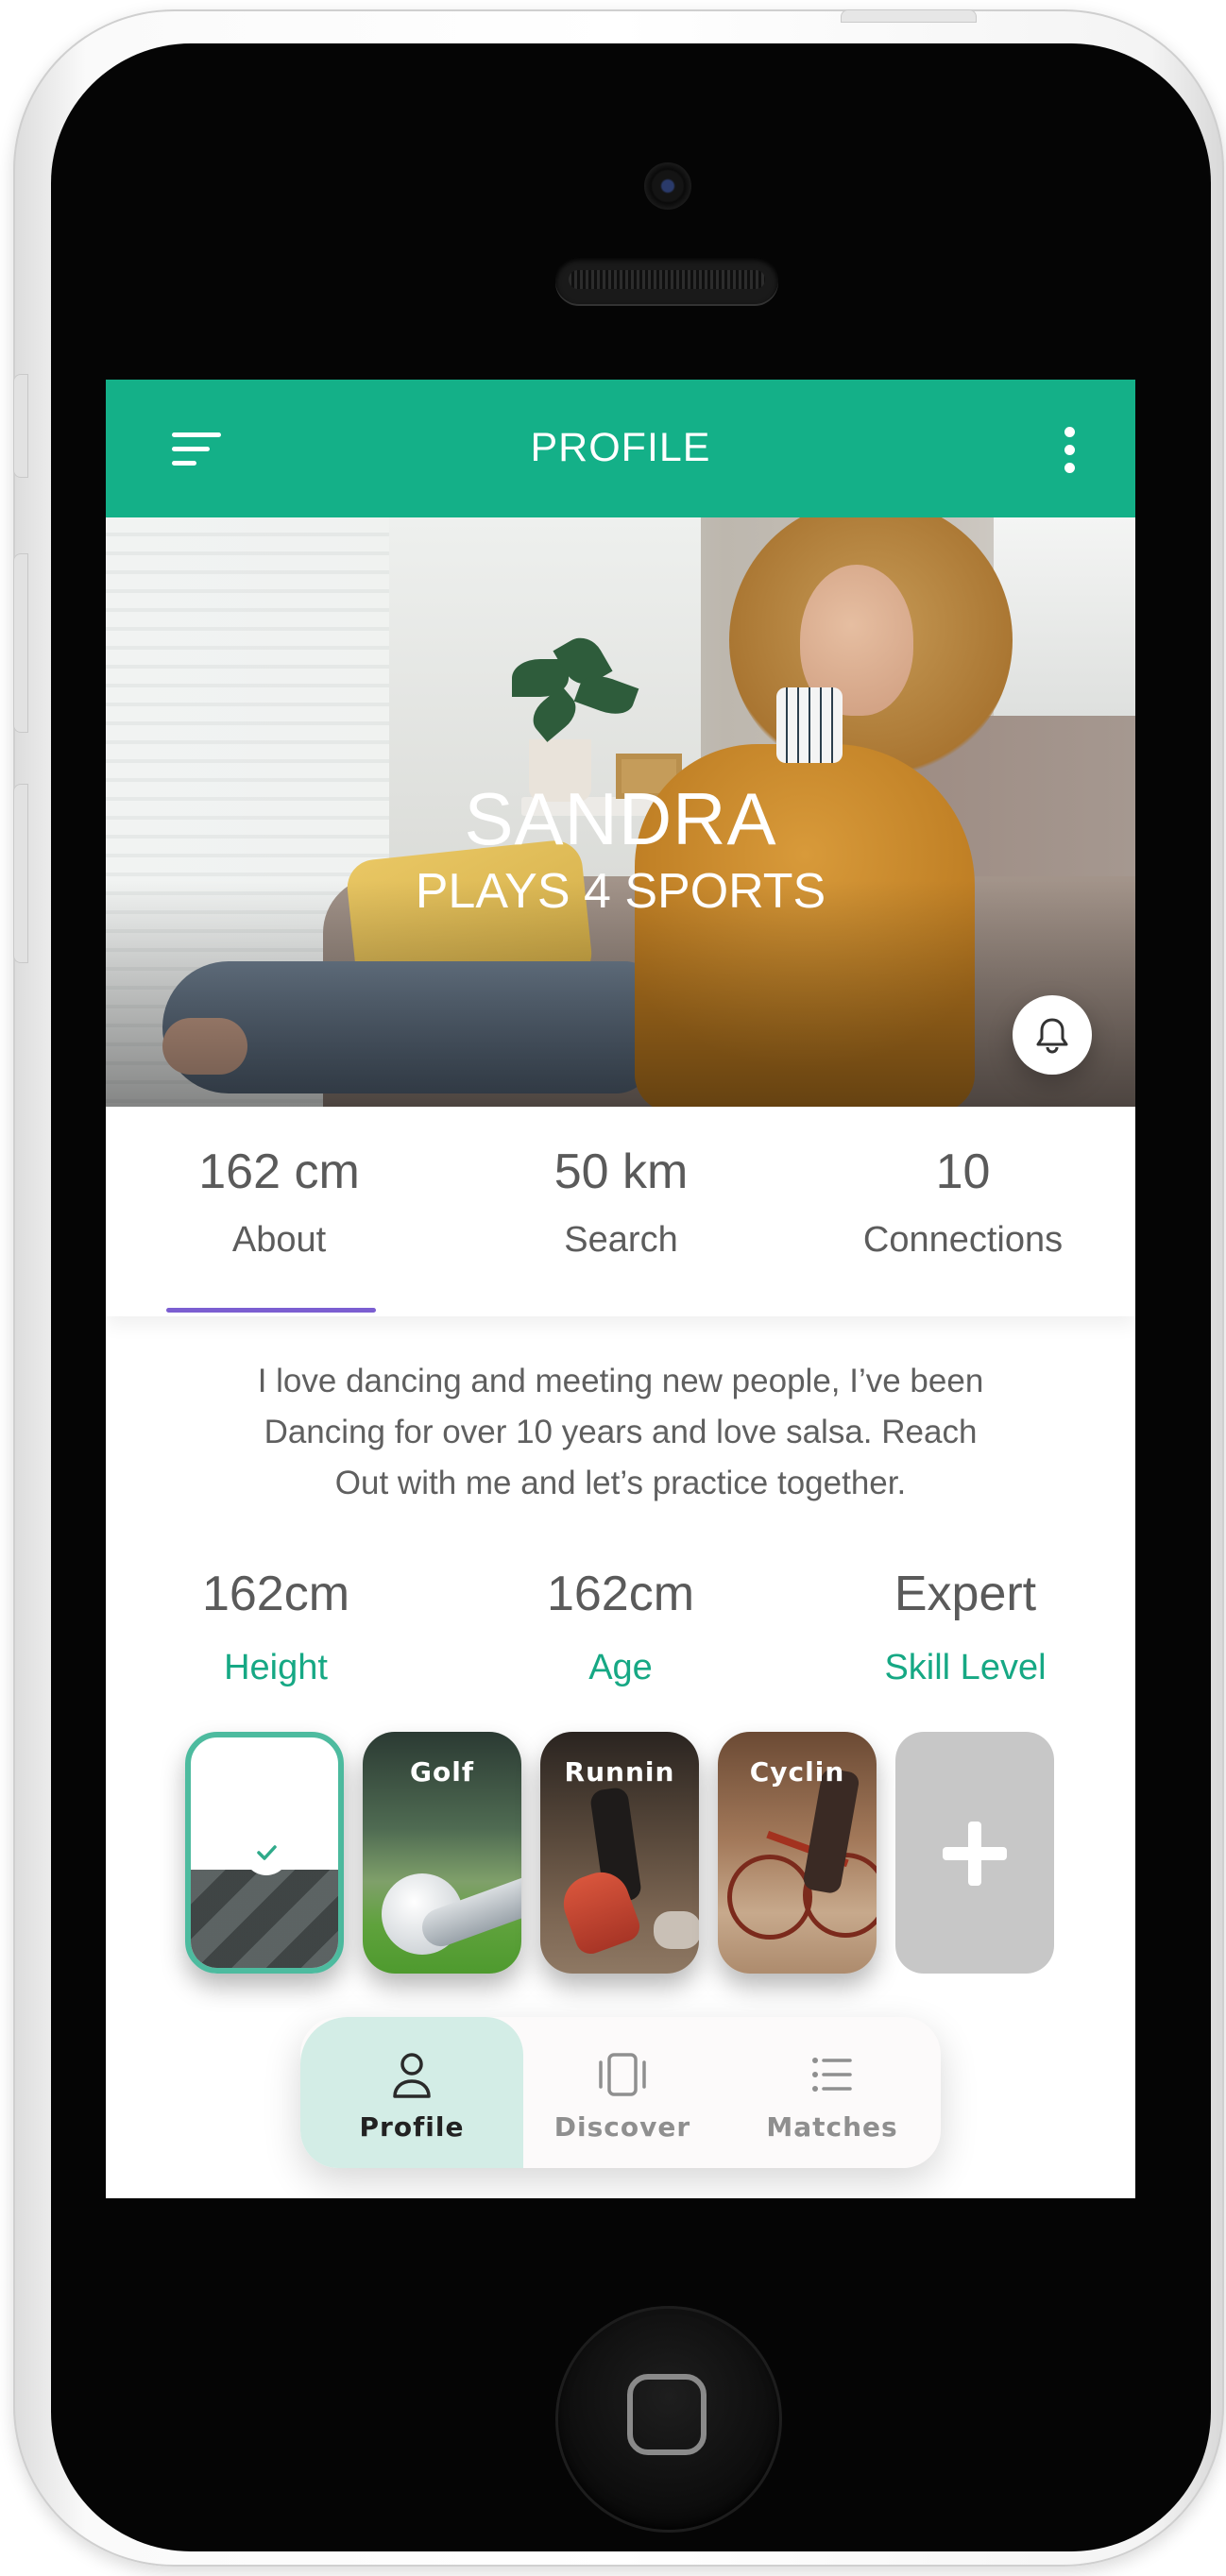 The height and width of the screenshot is (2576, 1226). What do you see at coordinates (909, 16) in the screenshot?
I see `power-button` at bounding box center [909, 16].